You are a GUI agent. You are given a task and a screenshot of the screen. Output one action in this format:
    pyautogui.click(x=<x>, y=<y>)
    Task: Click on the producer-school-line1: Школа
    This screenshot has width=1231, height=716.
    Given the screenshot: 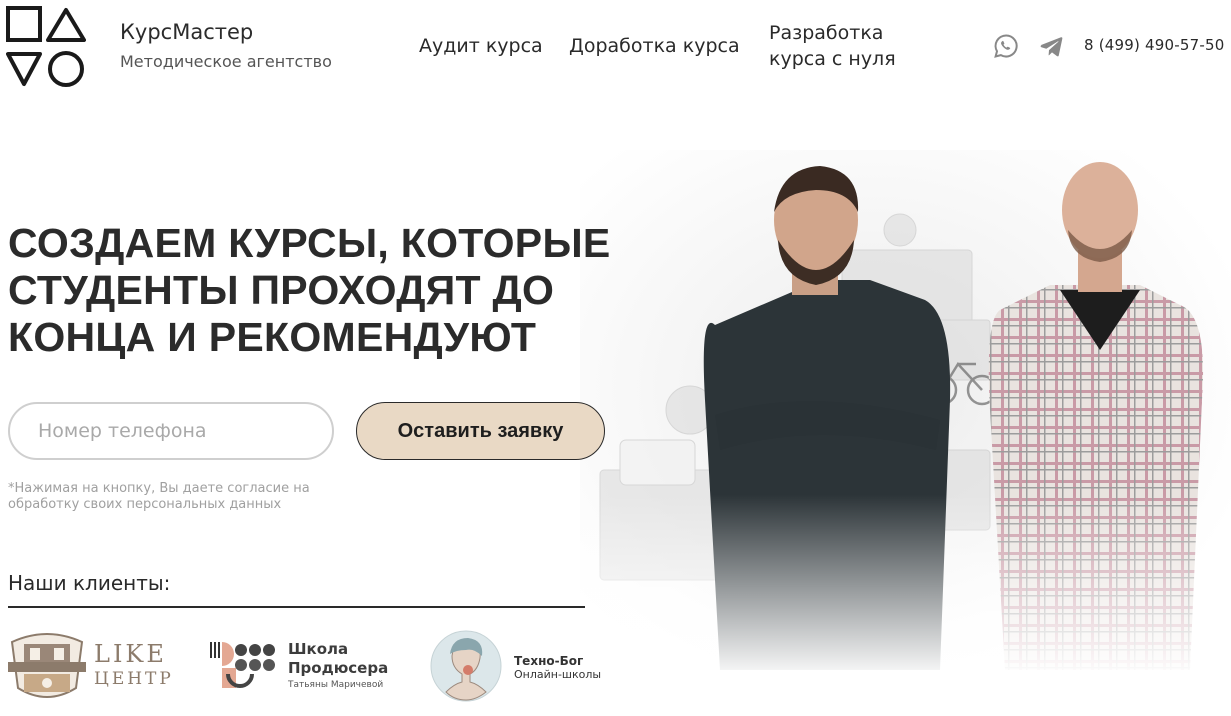 What is the action you would take?
    pyautogui.click(x=318, y=649)
    